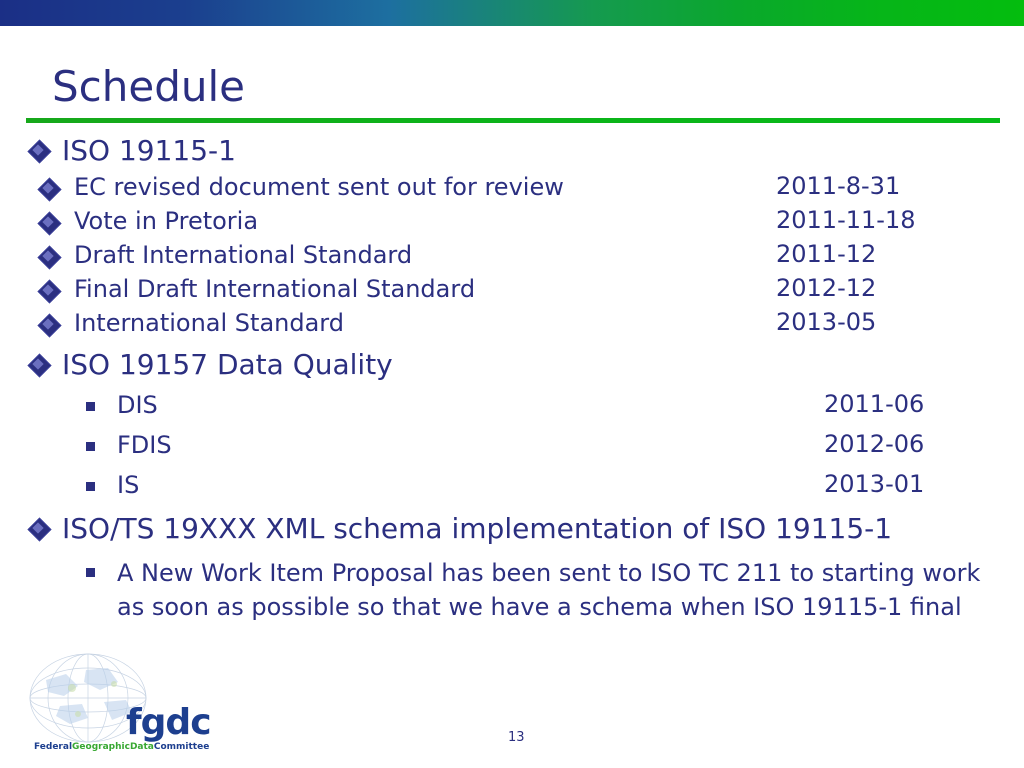  What do you see at coordinates (243, 255) in the screenshot?
I see `list-item-label: Draft International Standard` at bounding box center [243, 255].